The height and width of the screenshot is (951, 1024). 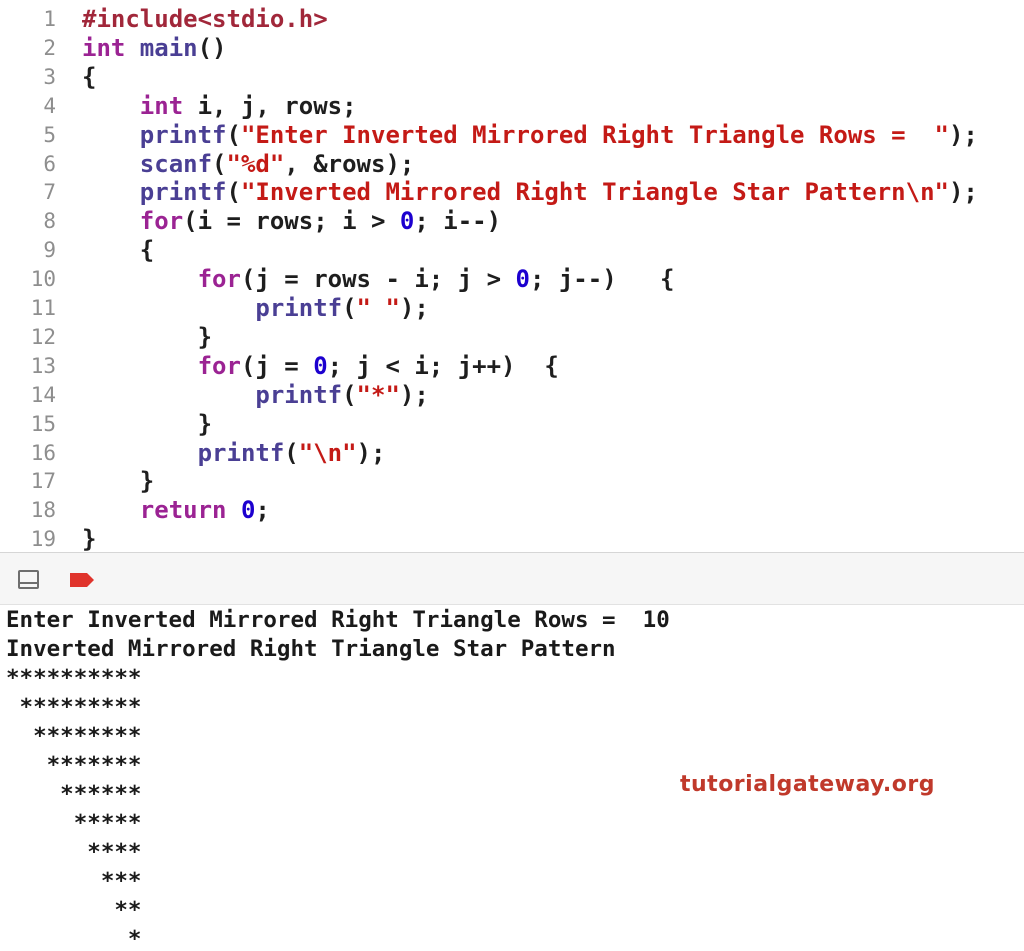 I want to click on code-line: 11 printf(" ");, so click(x=512, y=308).